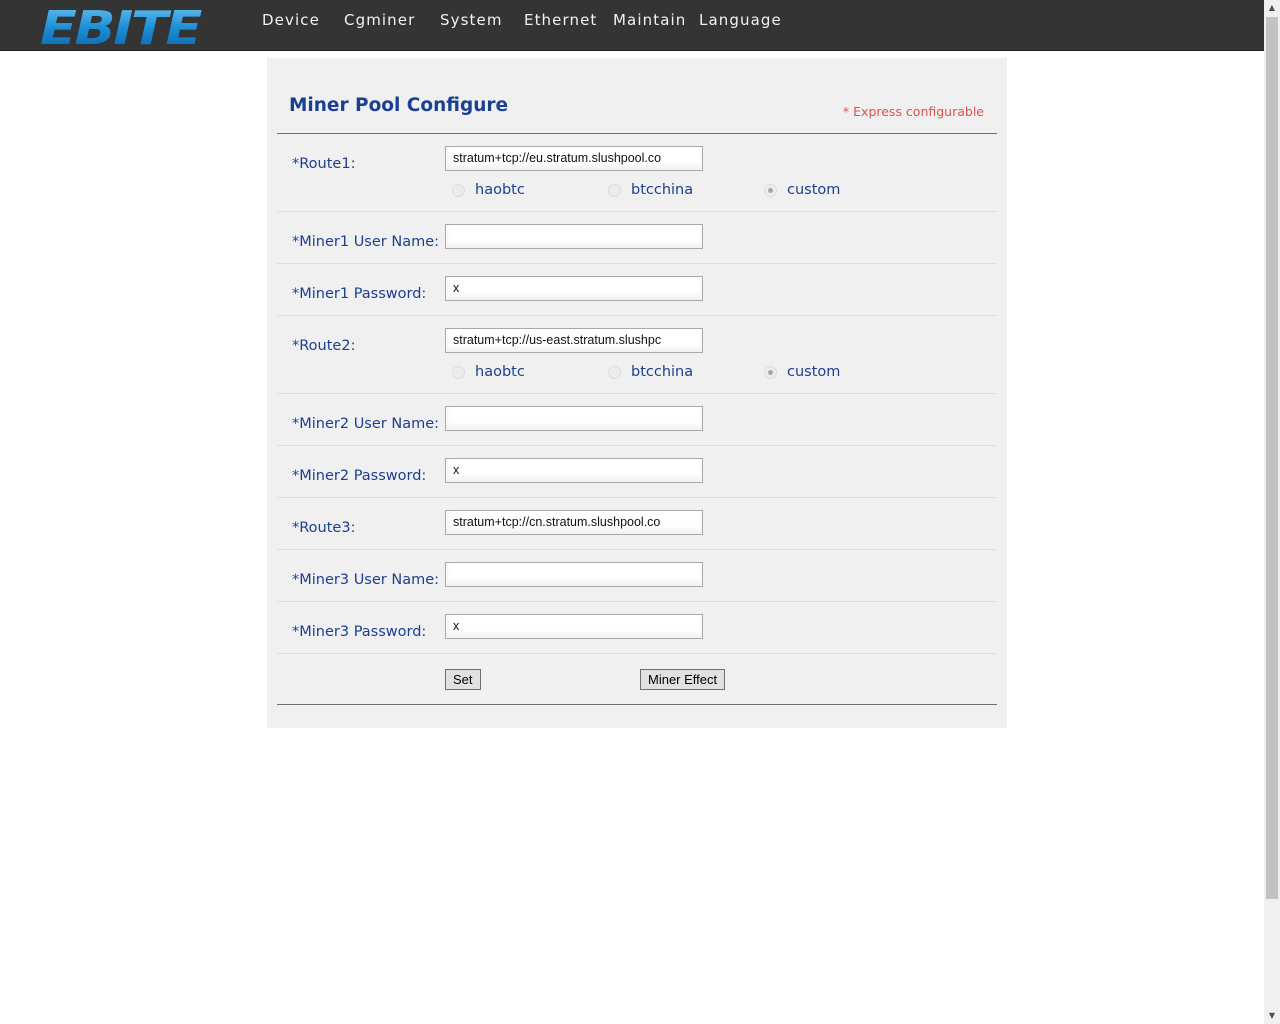 The image size is (1280, 1024). Describe the element at coordinates (574, 158) in the screenshot. I see `route1-url-input: stratum+tcp://eu.stratum.slushpool.co` at that location.